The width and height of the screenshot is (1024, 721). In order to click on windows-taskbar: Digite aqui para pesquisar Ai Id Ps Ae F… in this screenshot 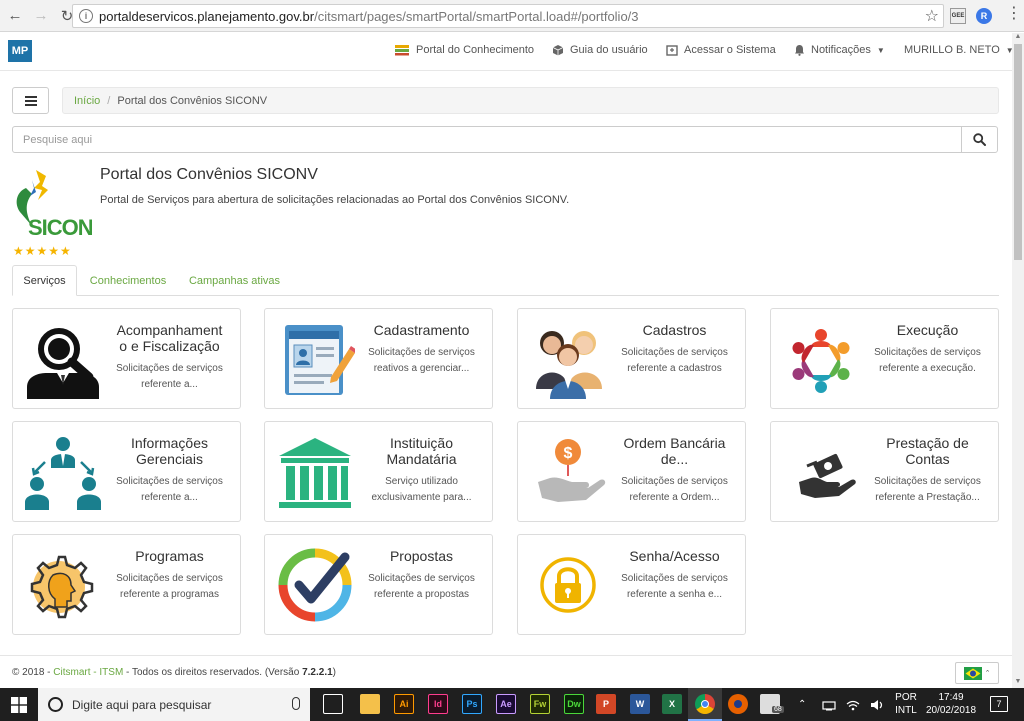, I will do `click(512, 704)`.